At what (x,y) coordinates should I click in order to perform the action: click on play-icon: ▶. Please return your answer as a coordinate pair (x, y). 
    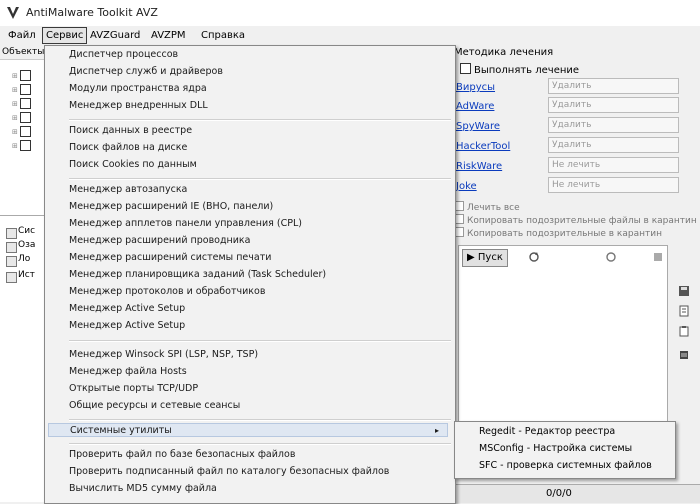
    Looking at the image, I should click on (471, 257).